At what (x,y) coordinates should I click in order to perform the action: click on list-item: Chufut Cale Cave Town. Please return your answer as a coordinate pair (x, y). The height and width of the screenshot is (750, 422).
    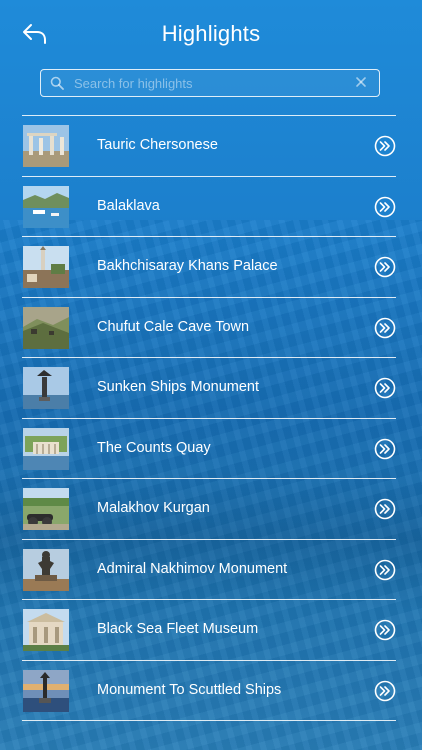
    Looking at the image, I should click on (209, 328).